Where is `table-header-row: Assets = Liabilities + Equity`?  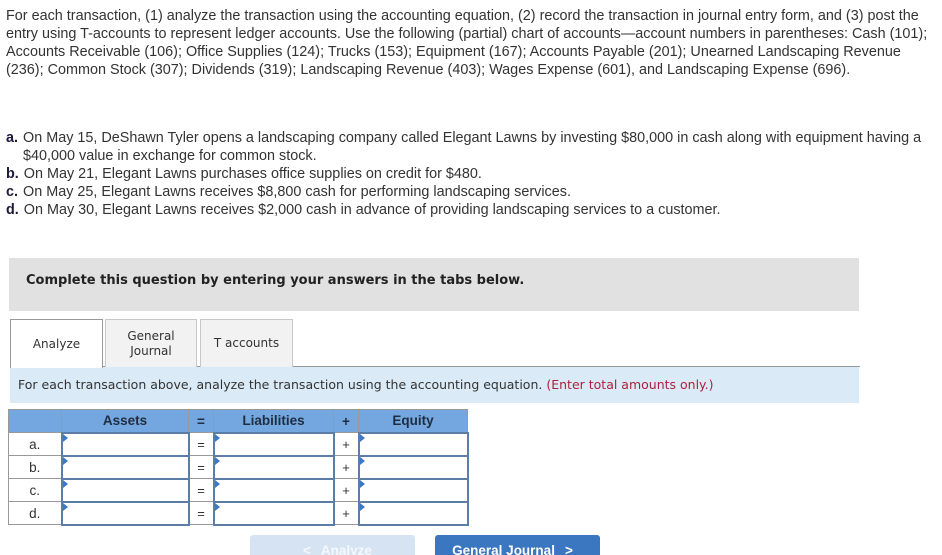
table-header-row: Assets = Liabilities + Equity is located at coordinates (238, 421).